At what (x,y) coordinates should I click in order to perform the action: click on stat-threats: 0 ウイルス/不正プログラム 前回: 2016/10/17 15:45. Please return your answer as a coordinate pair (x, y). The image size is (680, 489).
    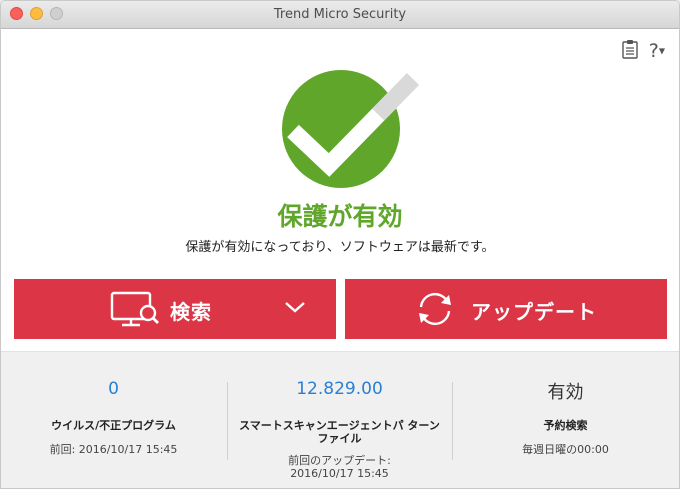
    Looking at the image, I should click on (113, 420).